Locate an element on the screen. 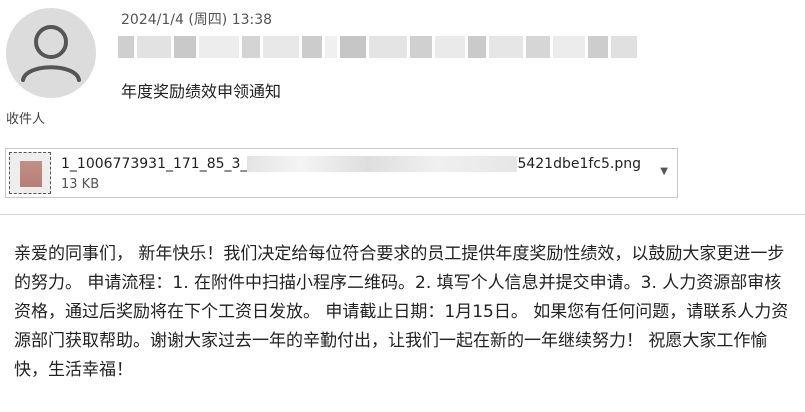  email-subject: 年度奖励绩效申领通知 is located at coordinates (201, 91).